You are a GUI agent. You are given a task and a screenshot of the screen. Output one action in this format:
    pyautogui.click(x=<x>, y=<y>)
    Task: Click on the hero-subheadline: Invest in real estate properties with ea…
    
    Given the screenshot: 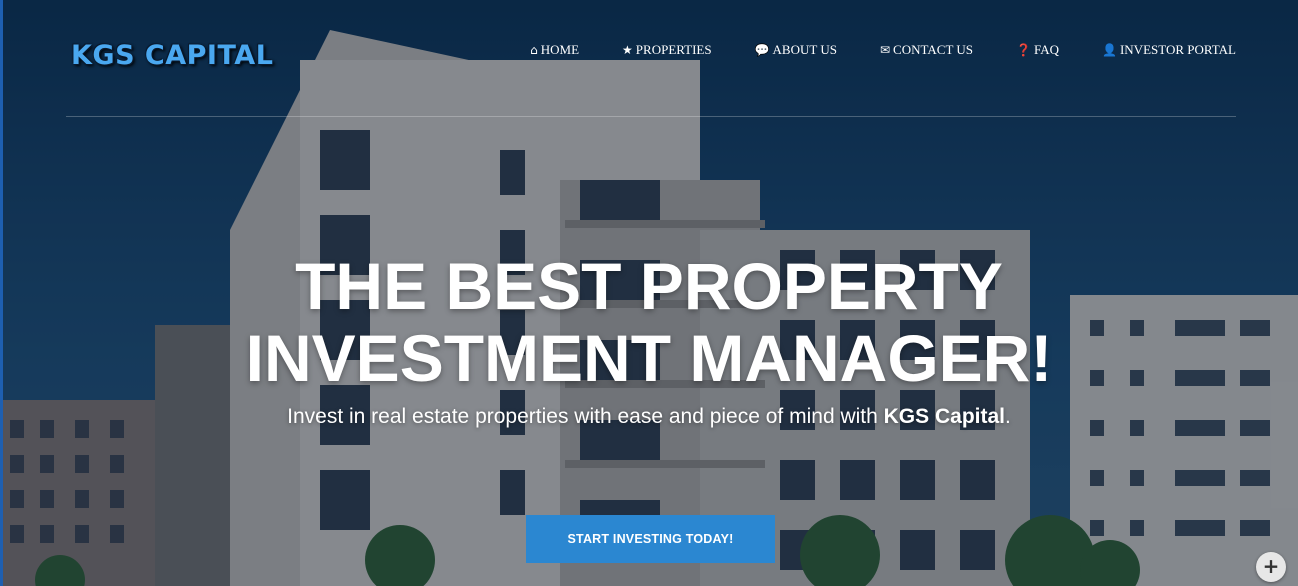 What is the action you would take?
    pyautogui.click(x=649, y=417)
    